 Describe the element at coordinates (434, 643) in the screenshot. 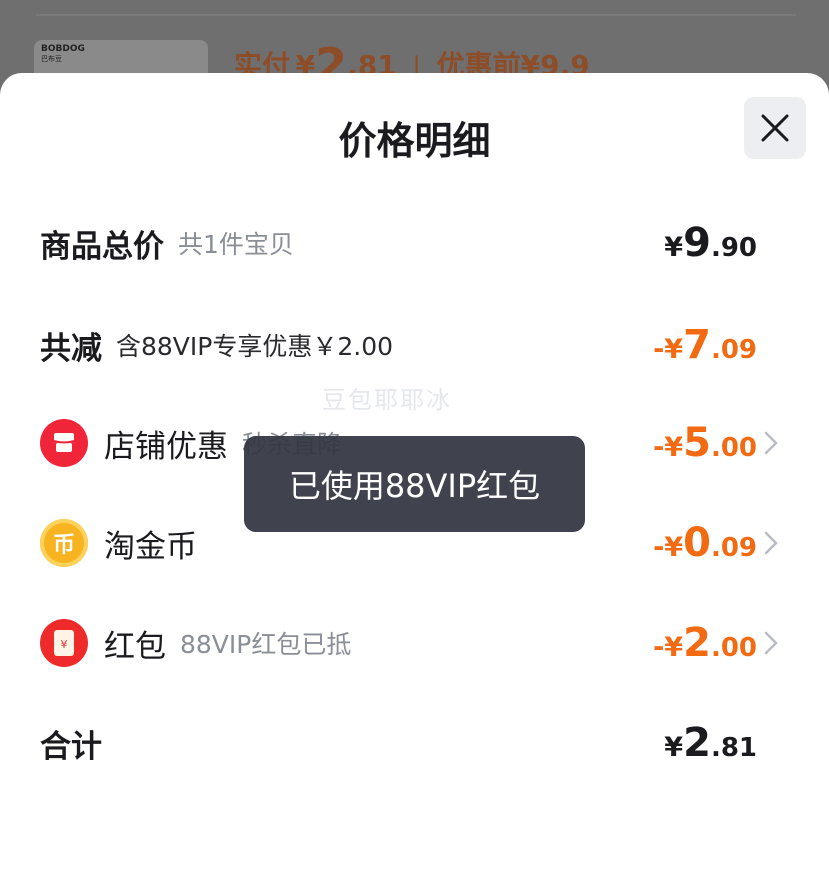

I see `row-red-packet: ¥ 红包 88VIP红包已抵 -¥ 2.00` at that location.